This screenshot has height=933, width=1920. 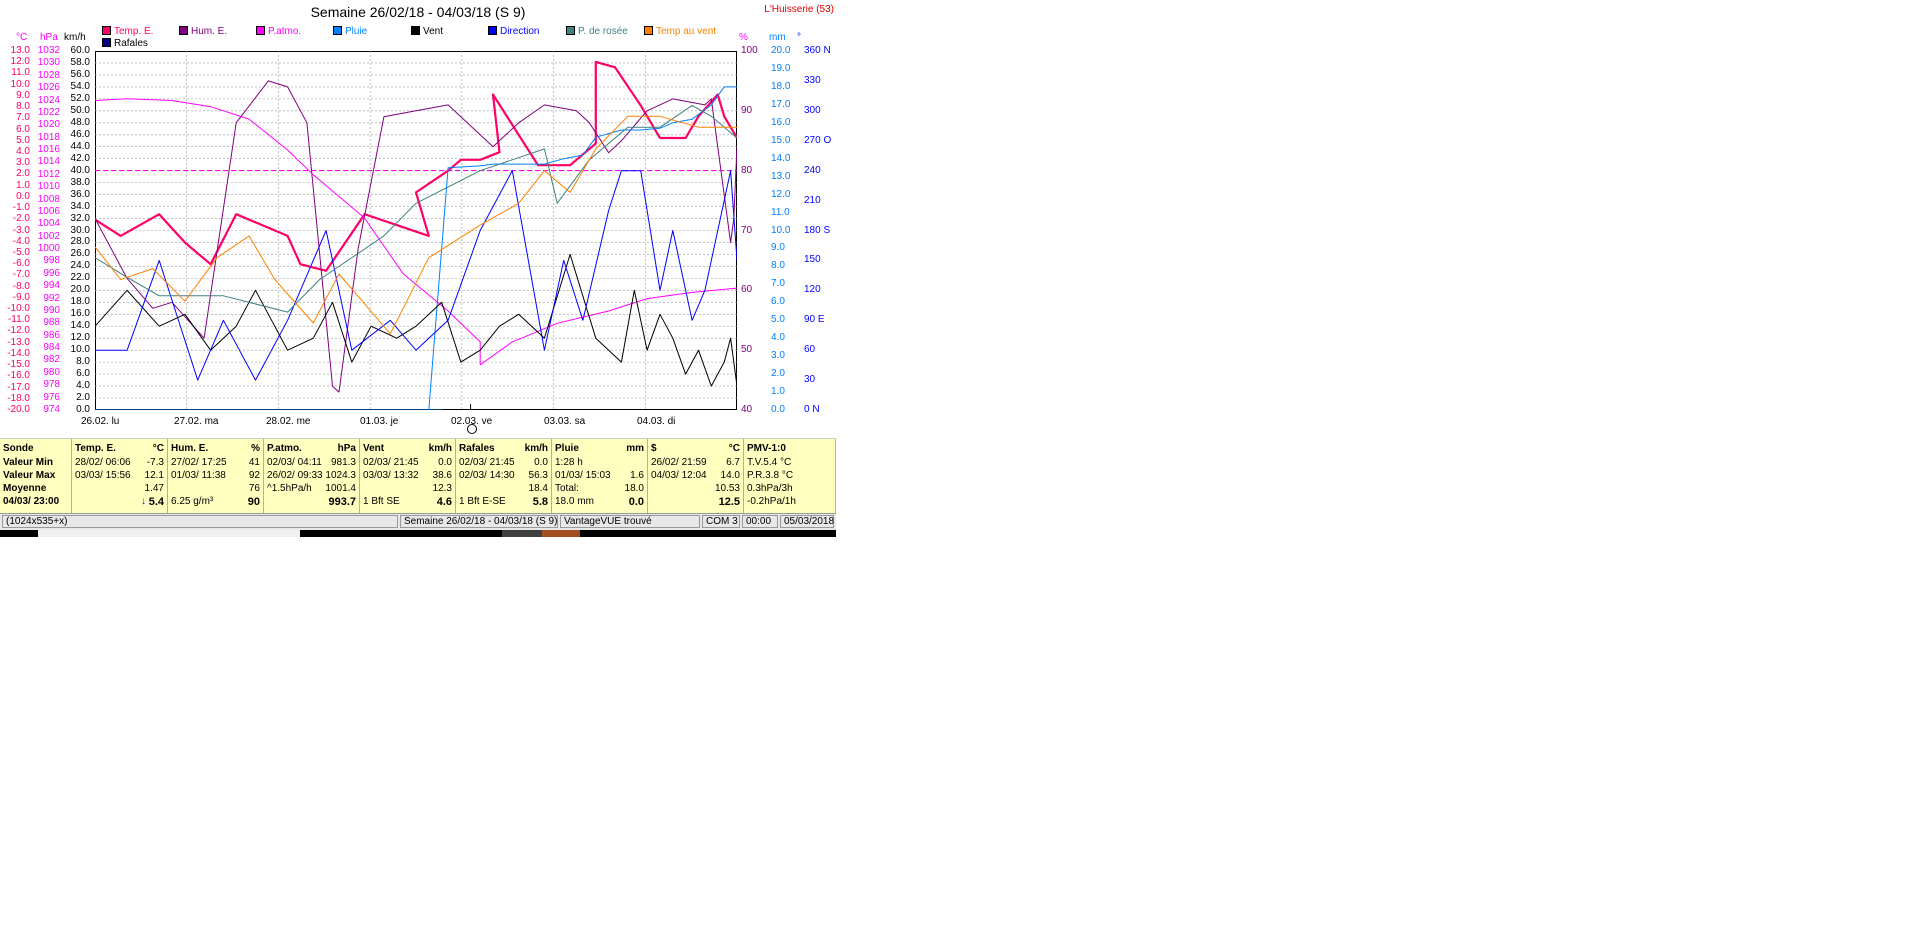 I want to click on wind-tick-label: 42.0, so click(x=80, y=158).